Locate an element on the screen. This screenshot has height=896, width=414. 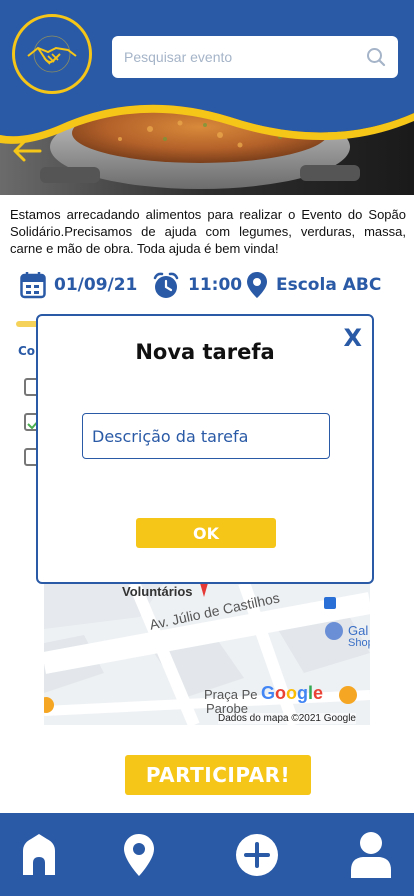
calendar-icon is located at coordinates (33, 285).